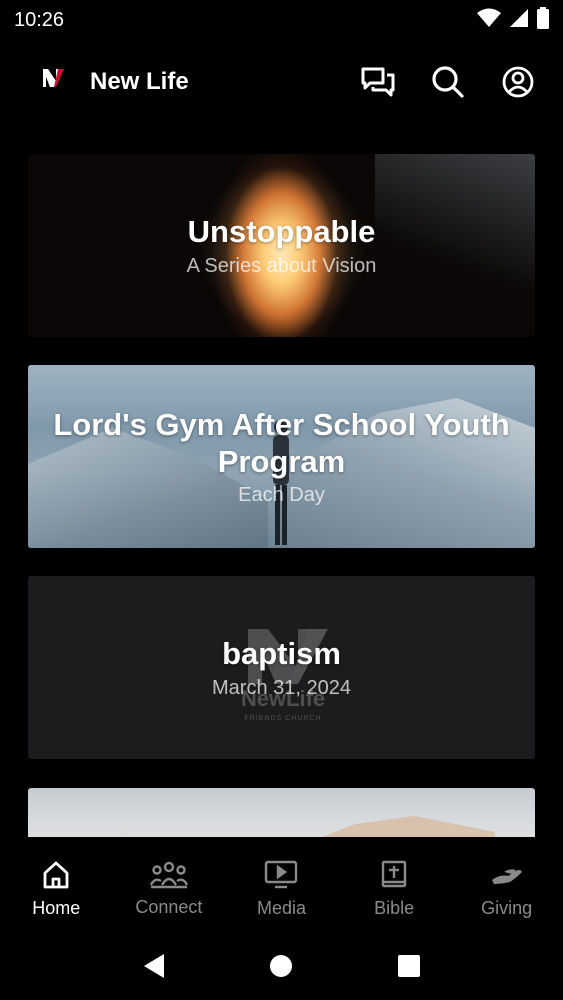 This screenshot has height=1000, width=563. Describe the element at coordinates (281, 442) in the screenshot. I see `card-title: Lord's Gym After School Youth Program` at that location.